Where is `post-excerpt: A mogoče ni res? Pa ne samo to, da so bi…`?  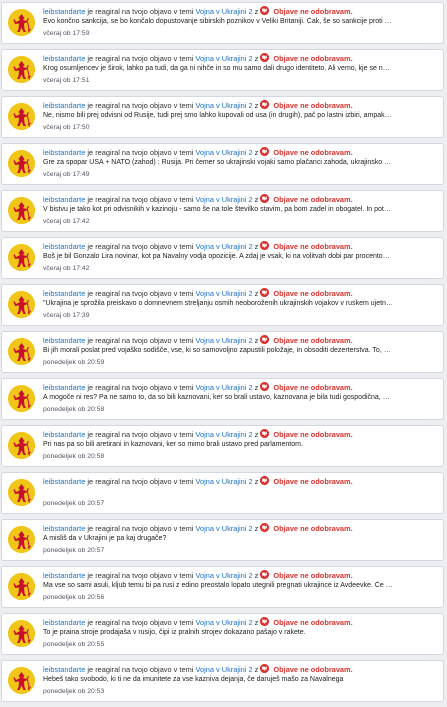
post-excerpt: A mogoče ni res? Pa ne samo to, da so bi… is located at coordinates (218, 397).